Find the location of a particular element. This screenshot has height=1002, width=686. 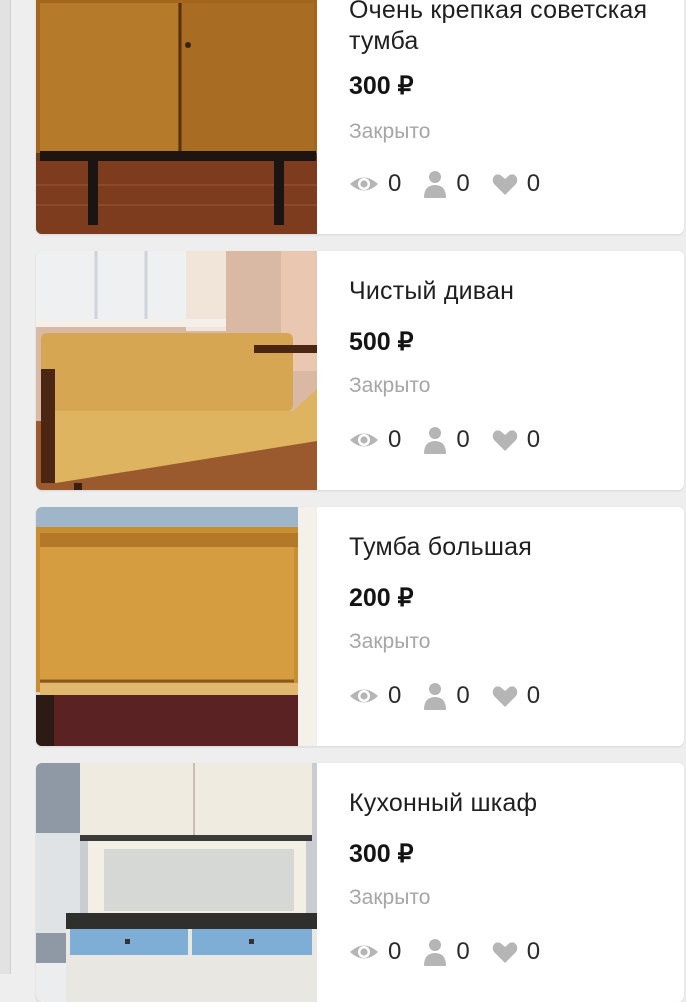

soviet-cabinet-photo is located at coordinates (176, 117).